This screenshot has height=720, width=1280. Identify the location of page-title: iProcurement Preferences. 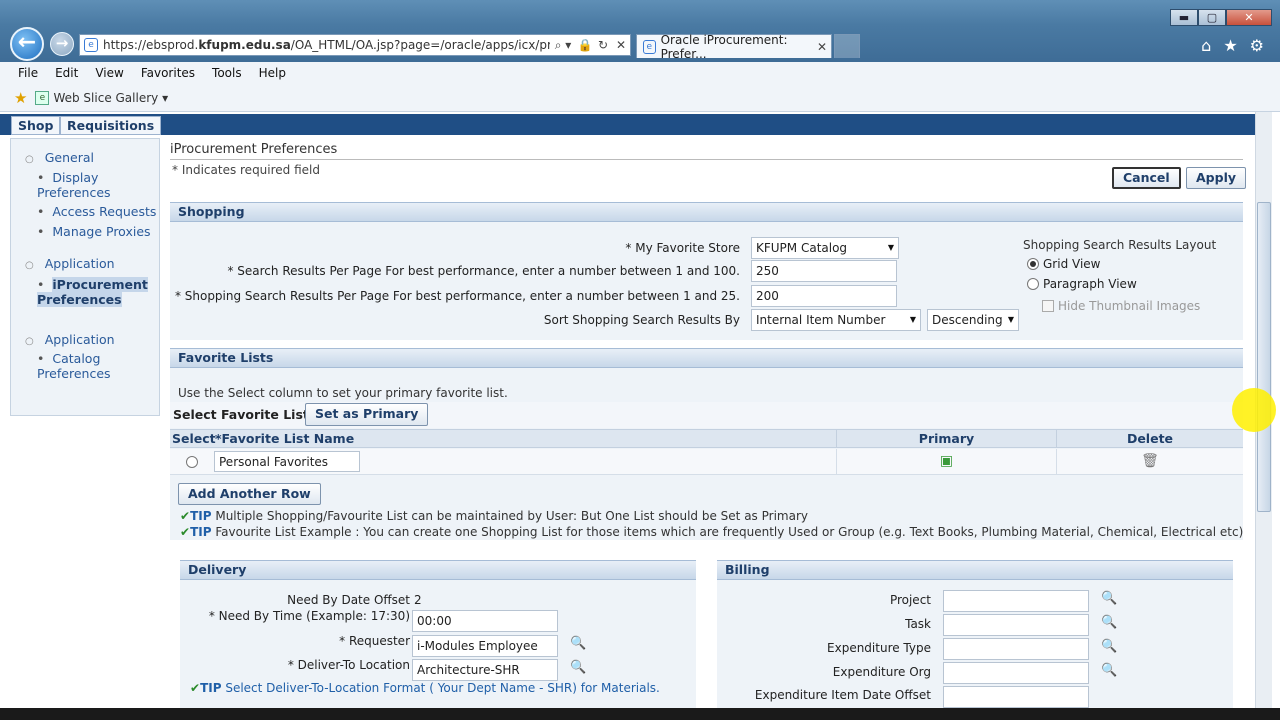
(254, 149).